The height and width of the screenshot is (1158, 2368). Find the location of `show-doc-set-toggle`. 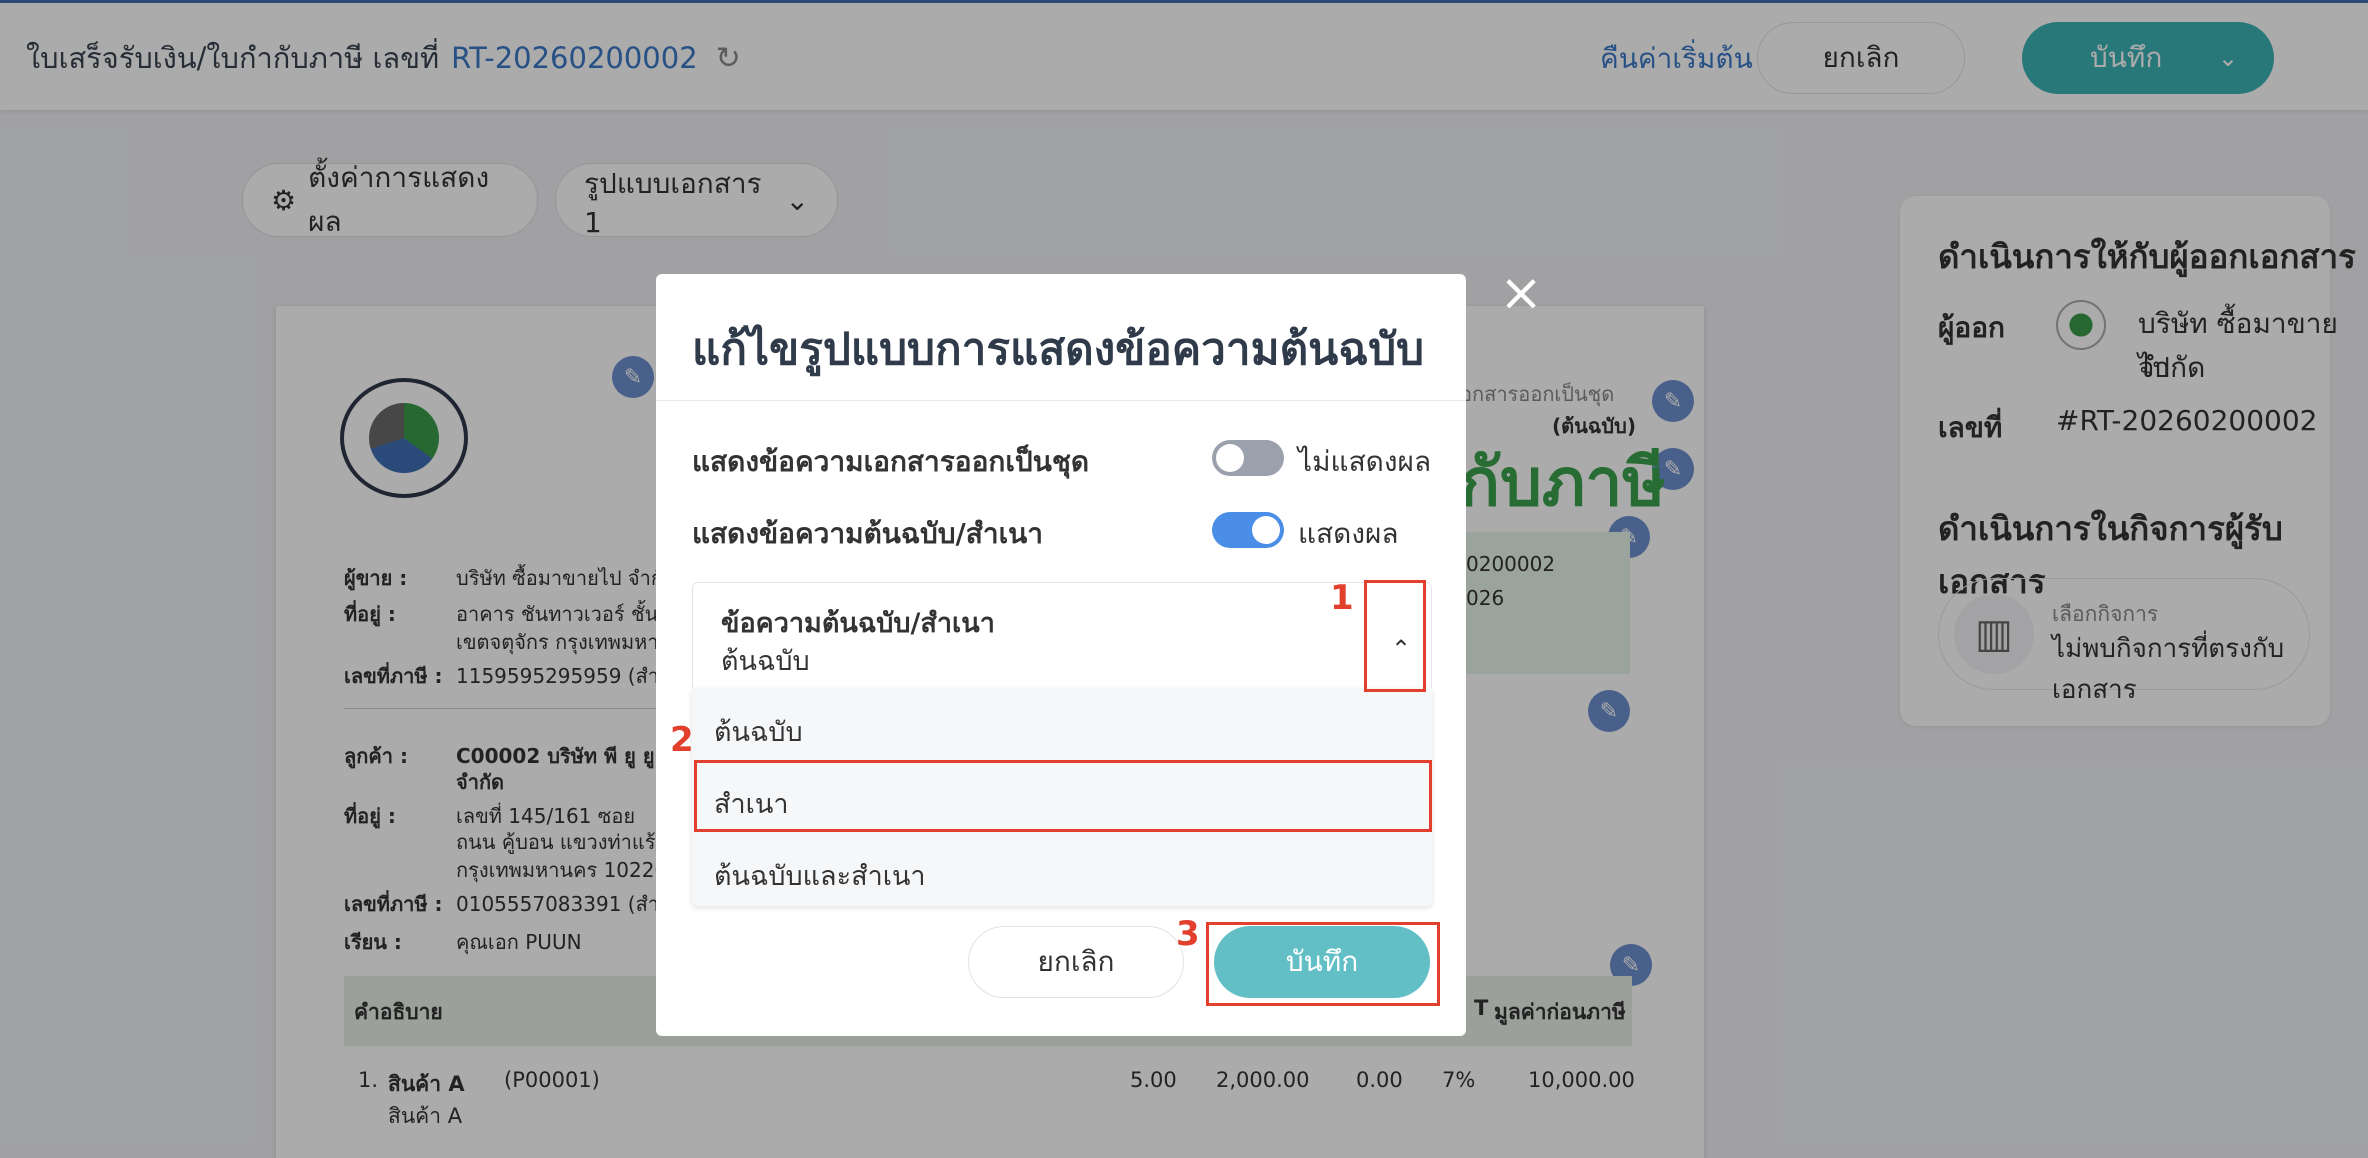

show-doc-set-toggle is located at coordinates (1248, 458).